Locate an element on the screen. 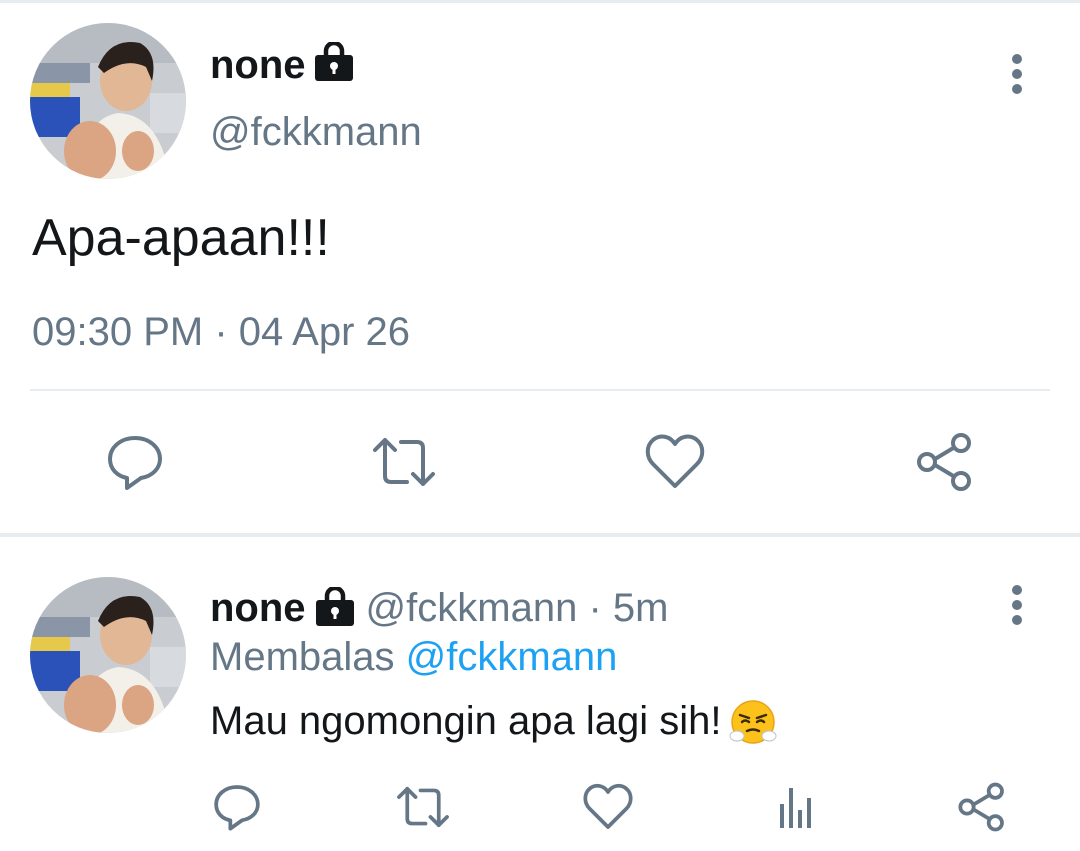 The width and height of the screenshot is (1080, 851). tweet-timestamp: 09:30 PM · 04 Apr 26 is located at coordinates (221, 332).